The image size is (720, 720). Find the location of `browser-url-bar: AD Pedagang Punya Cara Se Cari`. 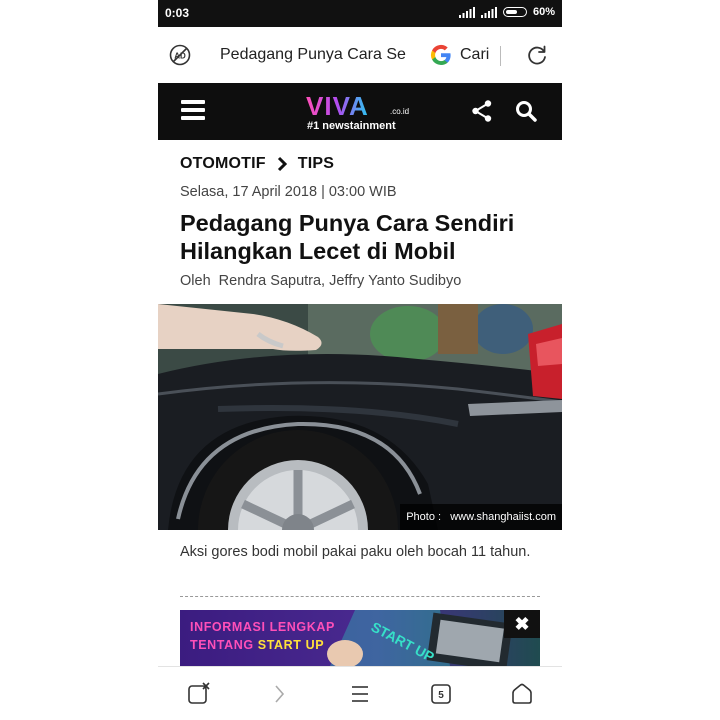

browser-url-bar: AD Pedagang Punya Cara Se Cari is located at coordinates (360, 55).